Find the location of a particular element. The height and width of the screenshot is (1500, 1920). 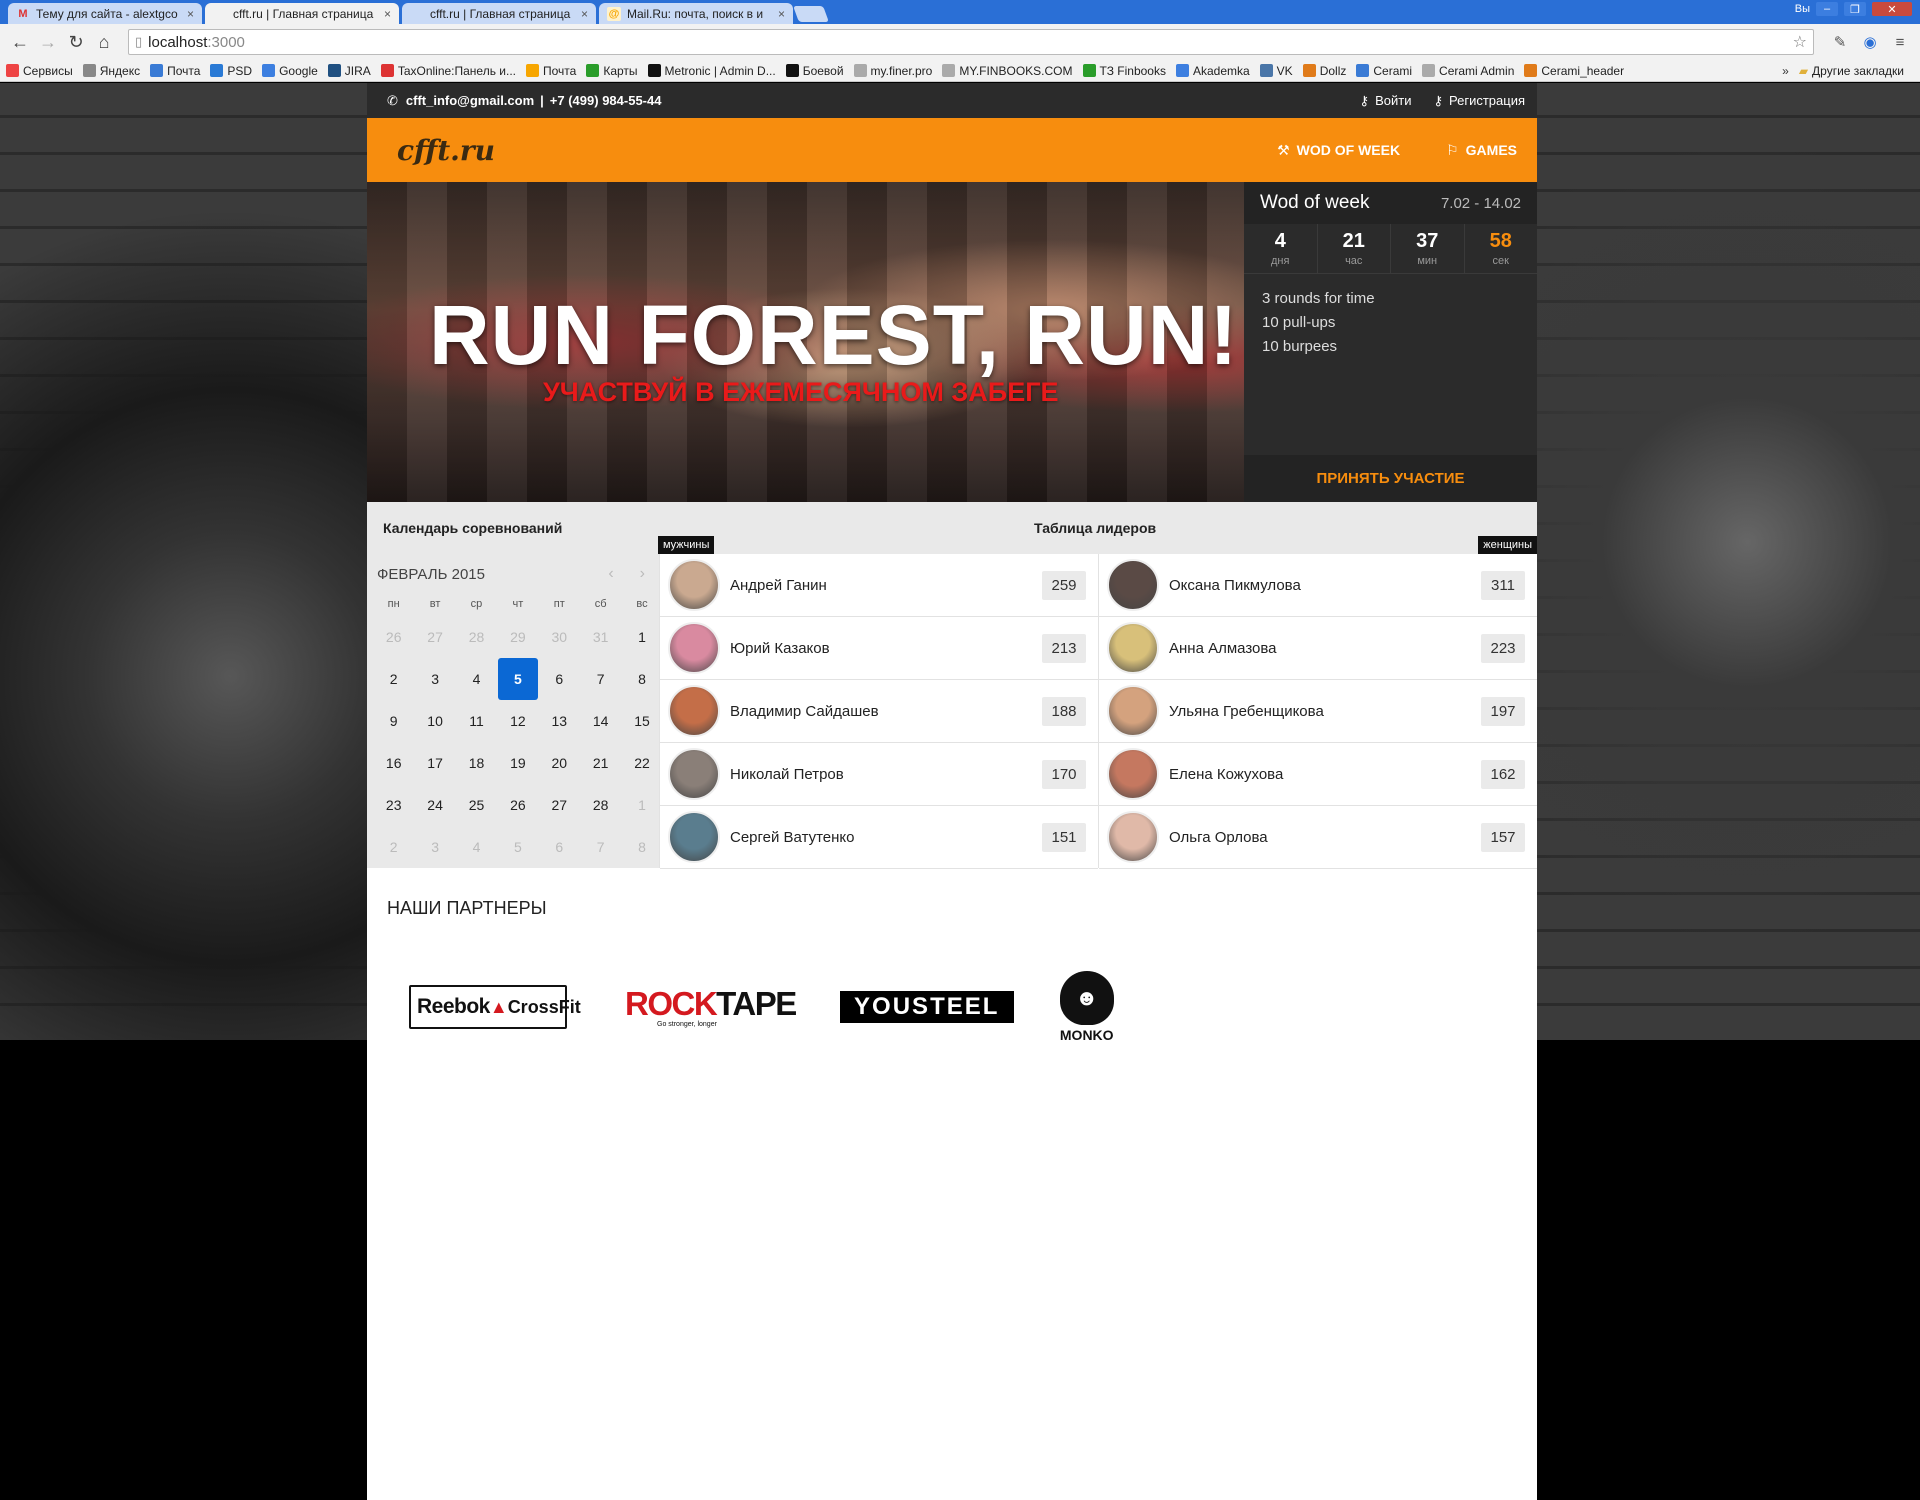

calendar-day: 11 is located at coordinates (476, 721).